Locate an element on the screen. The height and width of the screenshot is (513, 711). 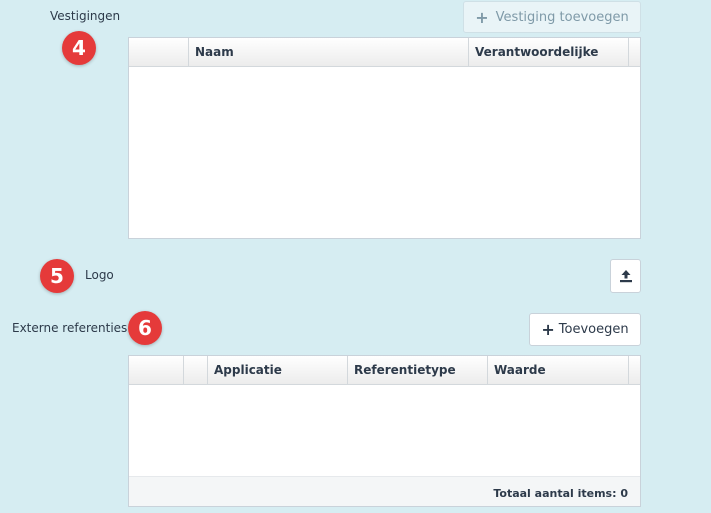
step-badge-4: 4 is located at coordinates (79, 48).